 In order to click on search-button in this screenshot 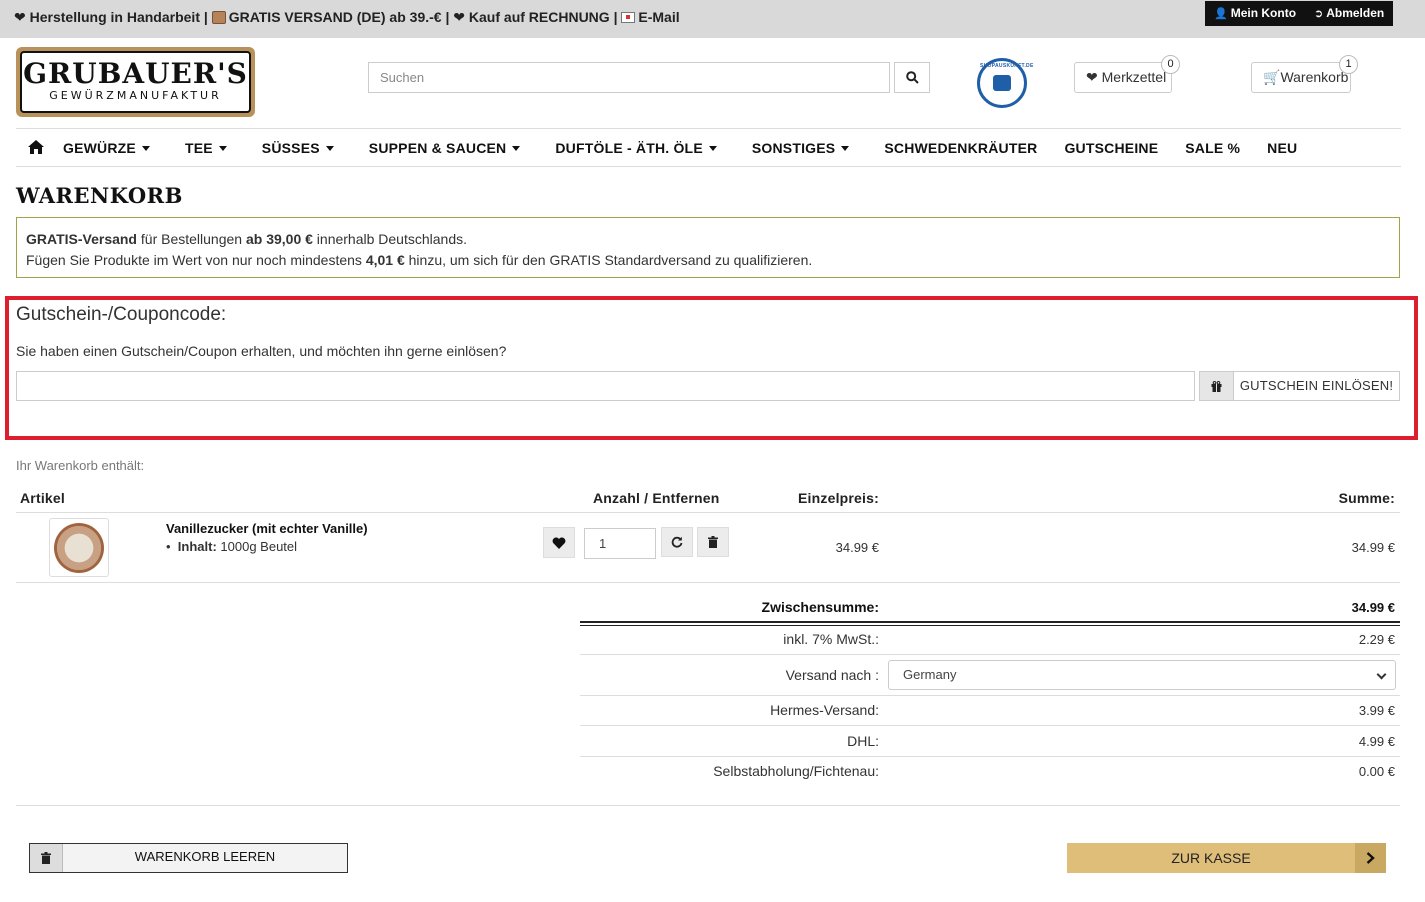, I will do `click(912, 77)`.